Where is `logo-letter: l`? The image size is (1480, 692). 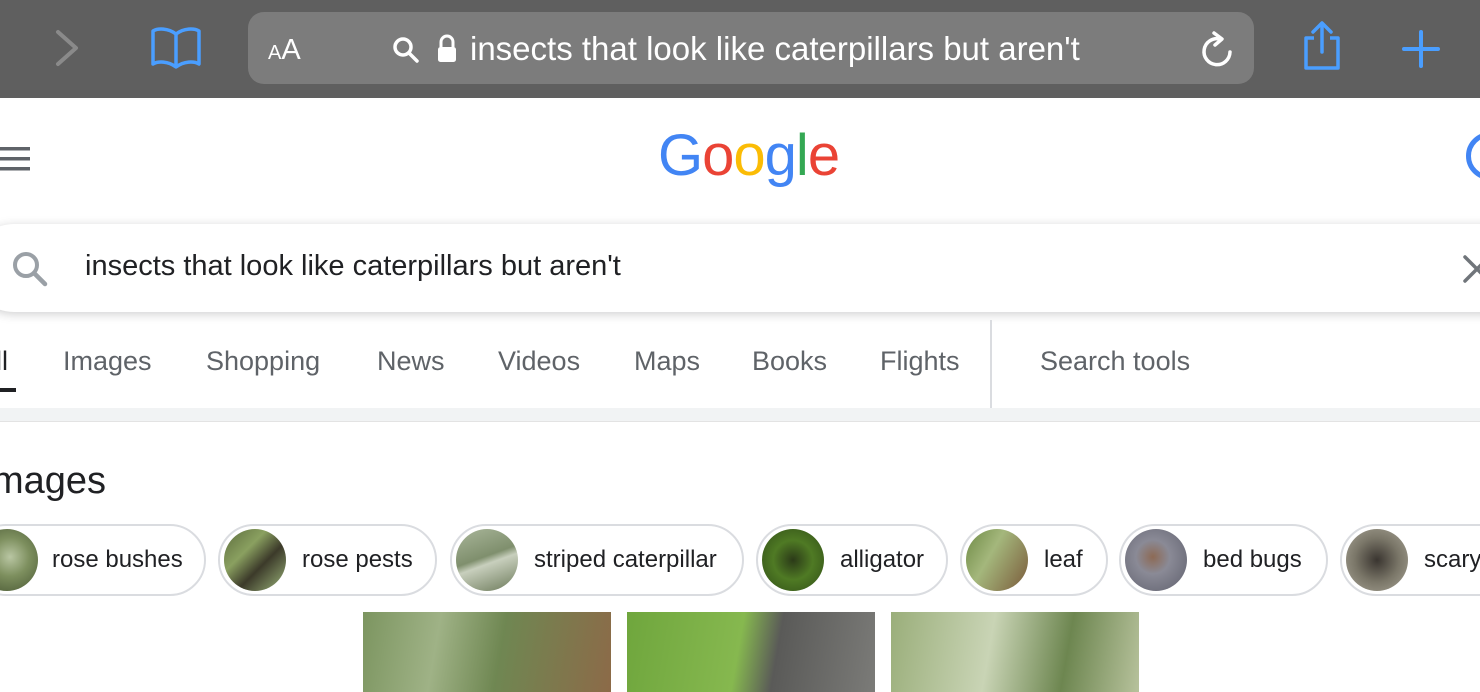
logo-letter: l is located at coordinates (802, 155).